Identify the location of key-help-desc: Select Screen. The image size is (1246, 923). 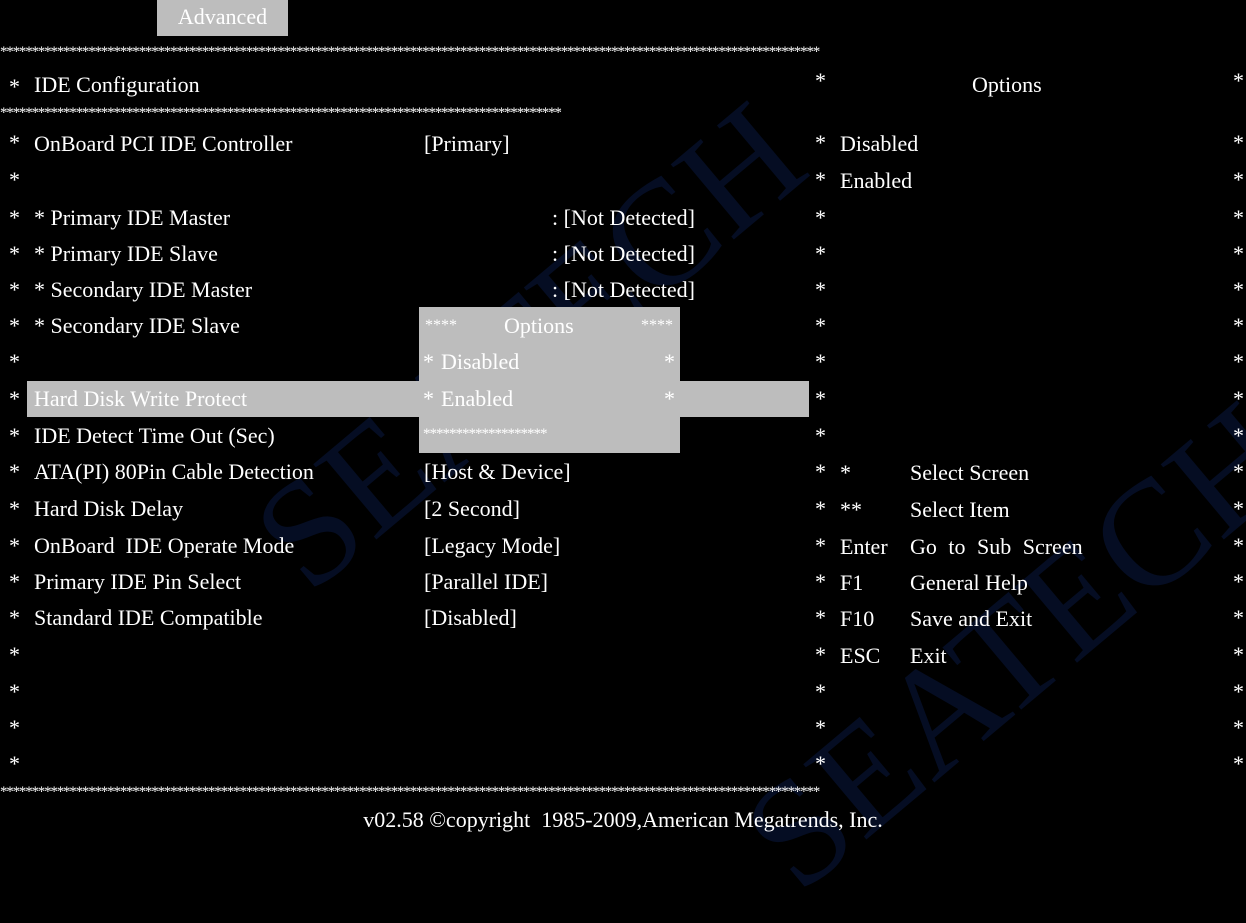
(970, 472).